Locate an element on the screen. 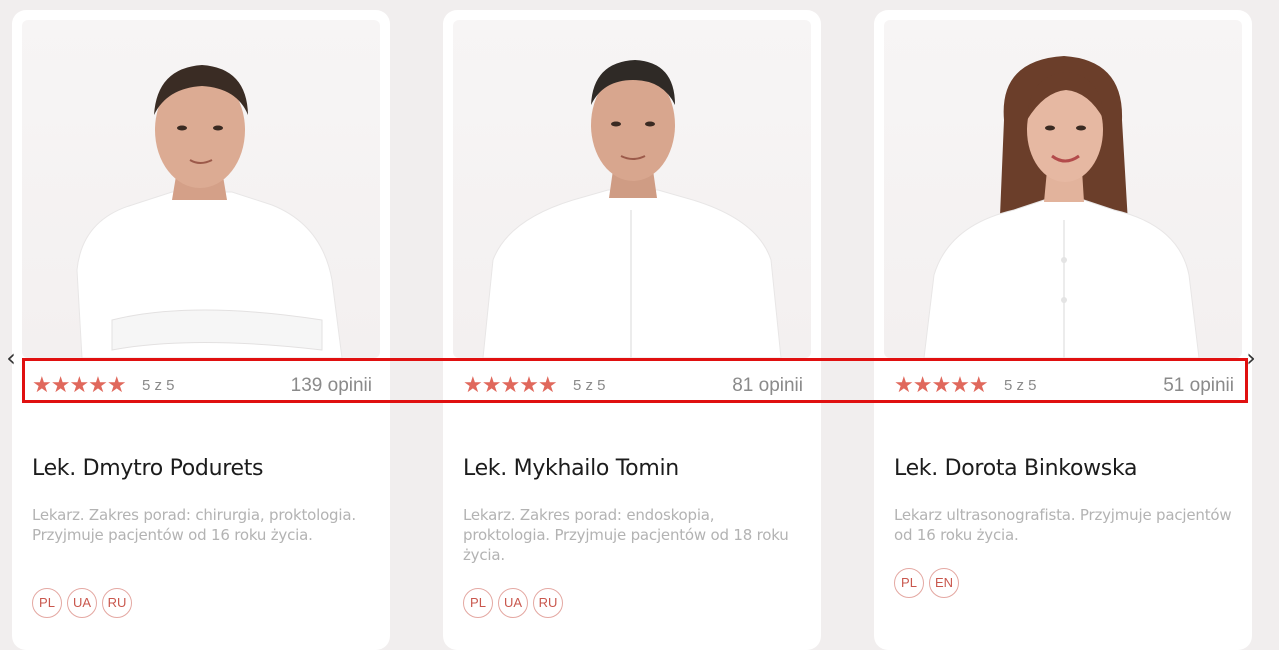 The width and height of the screenshot is (1279, 650). language-badge-en: EN is located at coordinates (944, 583).